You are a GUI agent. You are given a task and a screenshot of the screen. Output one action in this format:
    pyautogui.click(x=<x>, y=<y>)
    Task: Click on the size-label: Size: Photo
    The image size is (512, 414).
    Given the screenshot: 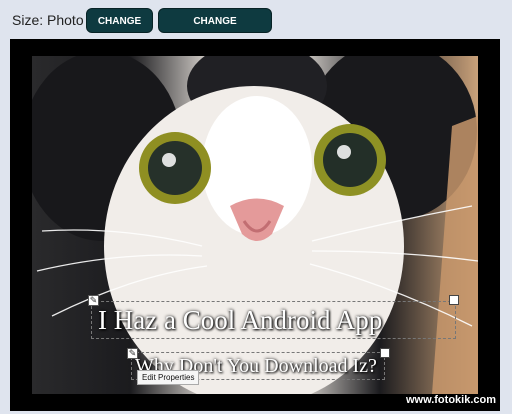 What is the action you would take?
    pyautogui.click(x=48, y=20)
    